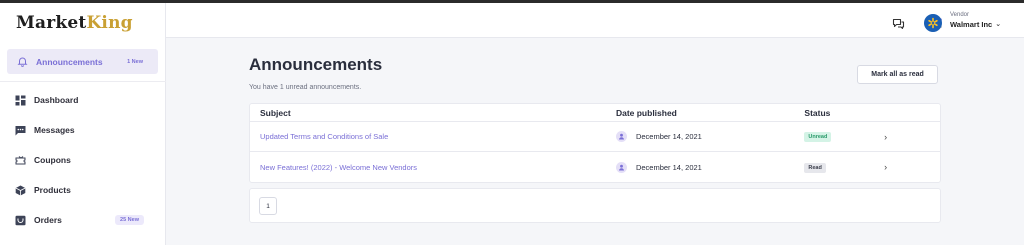  Describe the element at coordinates (52, 190) in the screenshot. I see `sidebar-item-label: Products` at that location.